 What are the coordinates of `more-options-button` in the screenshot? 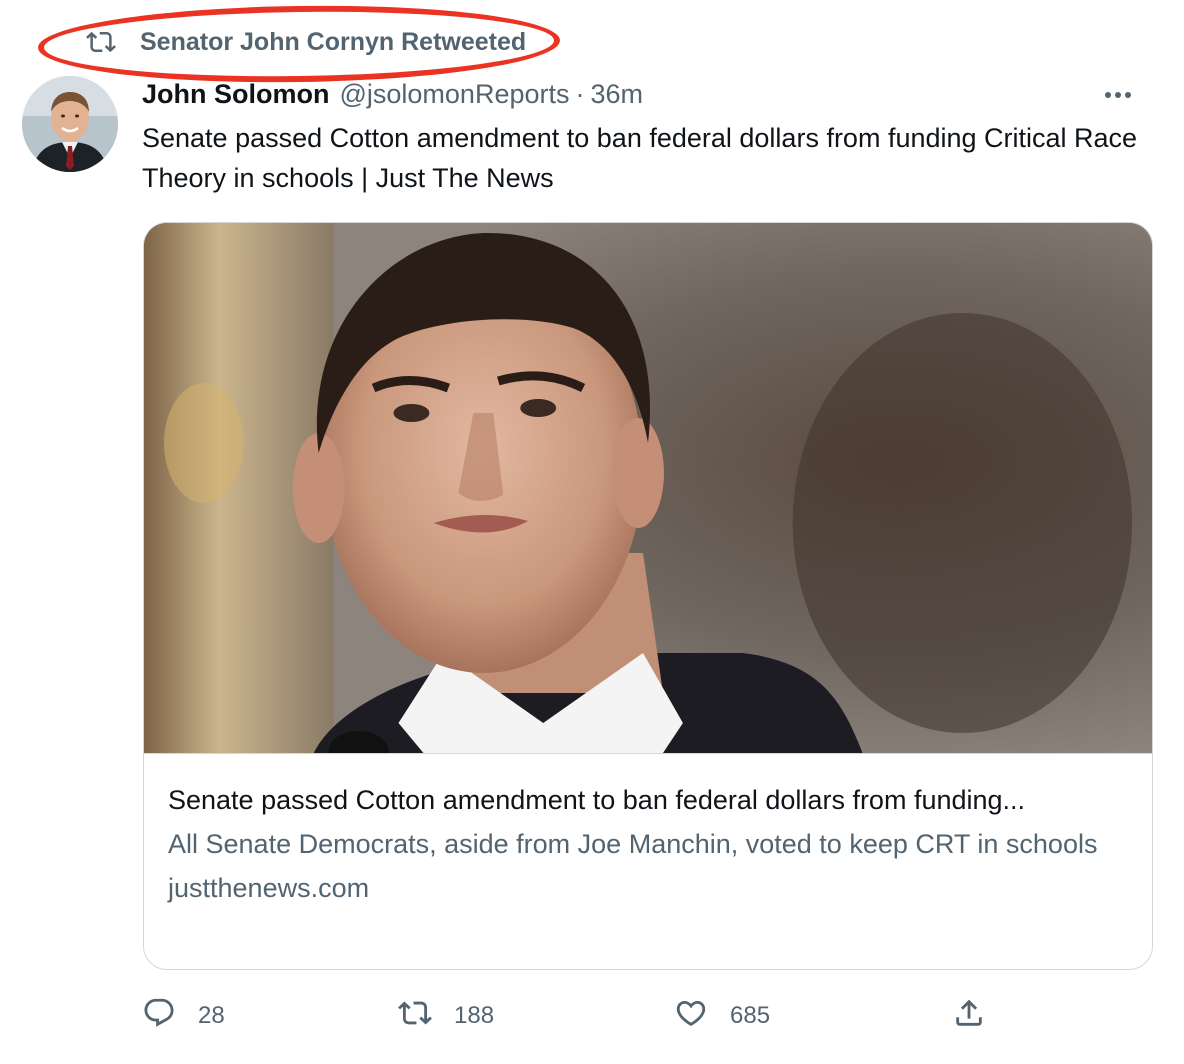 It's located at (1118, 95).